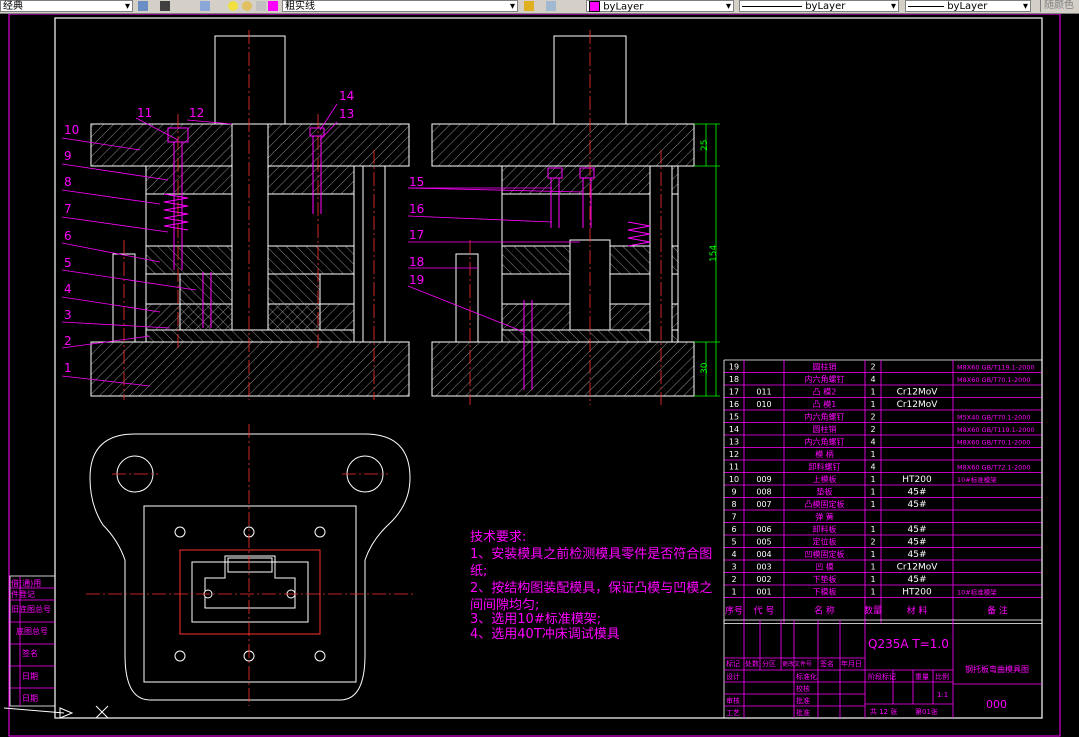  Describe the element at coordinates (591, 588) in the screenshot. I see `tech-line: 2、按结构图装配模具，保证凸模与凹模之` at that location.